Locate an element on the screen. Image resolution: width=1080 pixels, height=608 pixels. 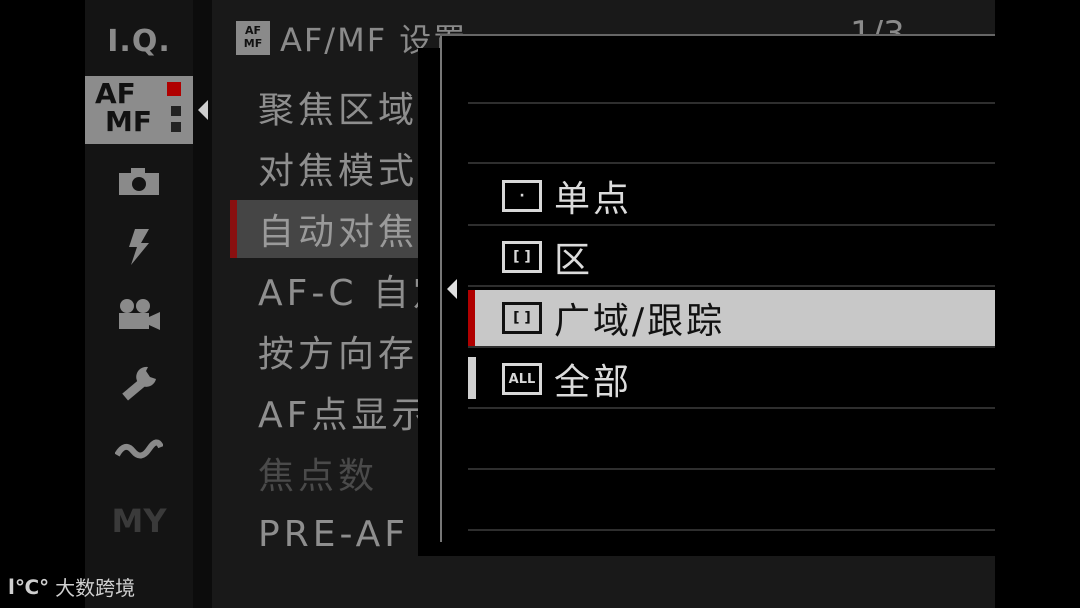
menu-item-pre-af: PRE-AF is located at coordinates (340, 534).